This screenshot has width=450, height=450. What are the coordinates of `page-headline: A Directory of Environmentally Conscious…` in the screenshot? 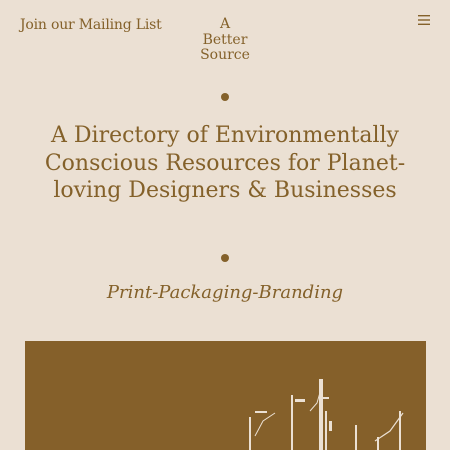 It's located at (225, 163).